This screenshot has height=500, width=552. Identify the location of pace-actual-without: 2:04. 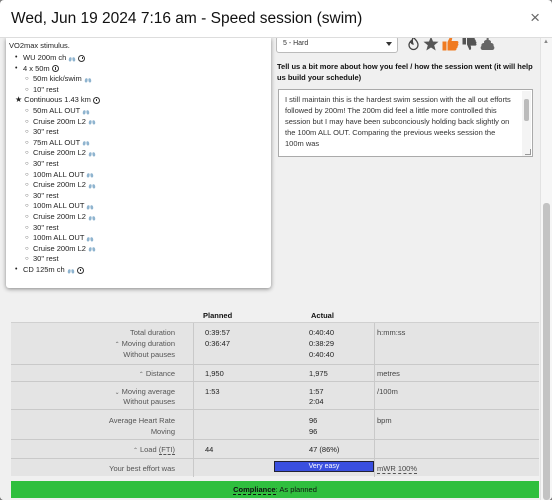
(316, 401).